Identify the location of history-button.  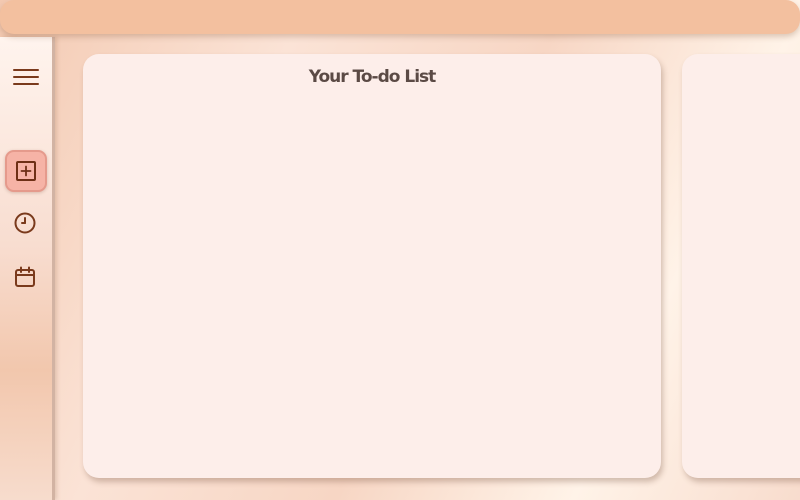
(25, 223).